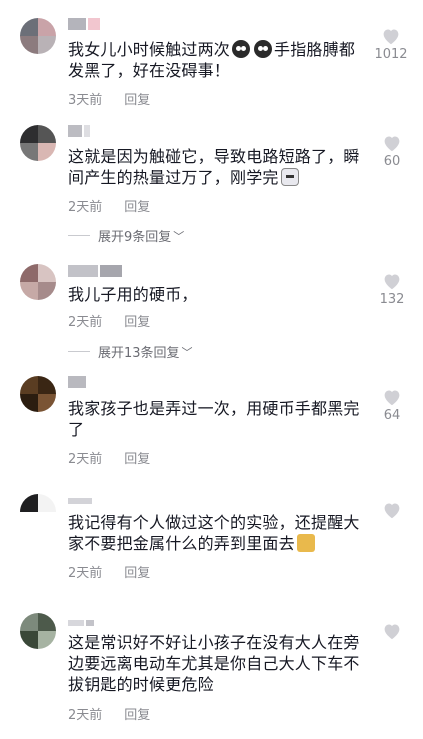 Image resolution: width=423 pixels, height=739 pixels. Describe the element at coordinates (392, 299) in the screenshot. I see `like-count: 132` at that location.